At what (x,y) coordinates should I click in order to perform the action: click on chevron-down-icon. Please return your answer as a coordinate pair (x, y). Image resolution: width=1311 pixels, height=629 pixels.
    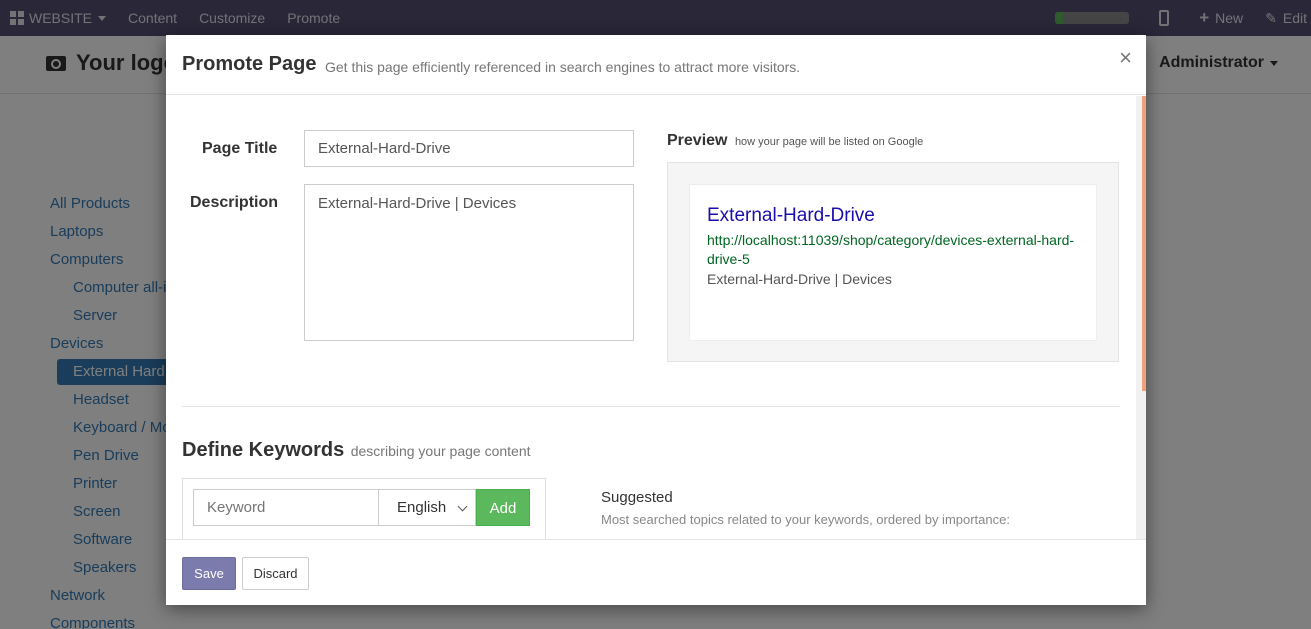
    Looking at the image, I should click on (462, 506).